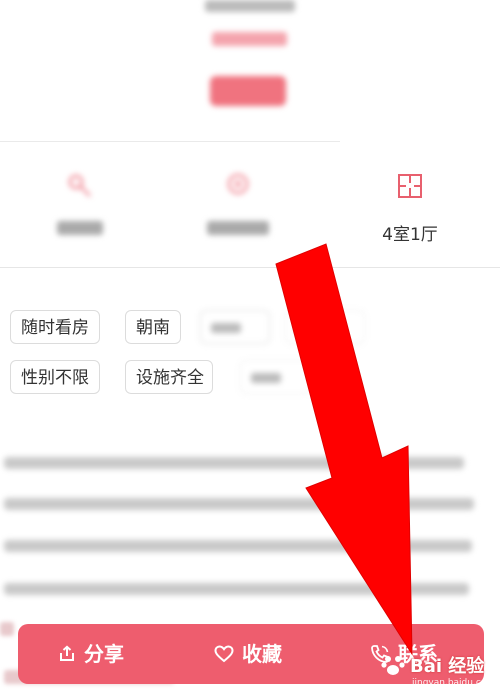 The image size is (500, 700). What do you see at coordinates (249, 39) in the screenshot?
I see `listing-price-blurred` at bounding box center [249, 39].